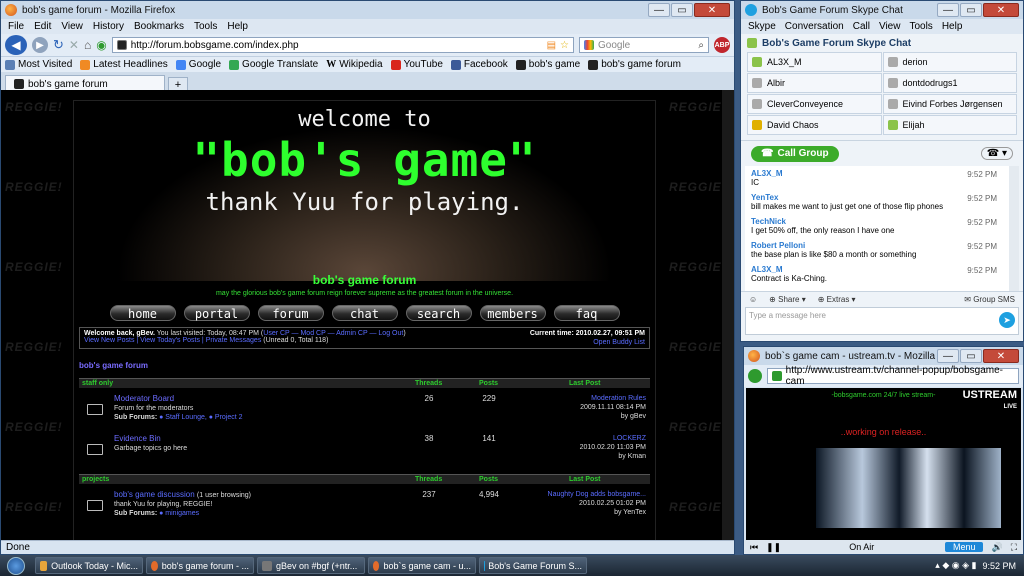  Describe the element at coordinates (179, 513) in the screenshot. I see `subforum-links: ● minigames` at that location.